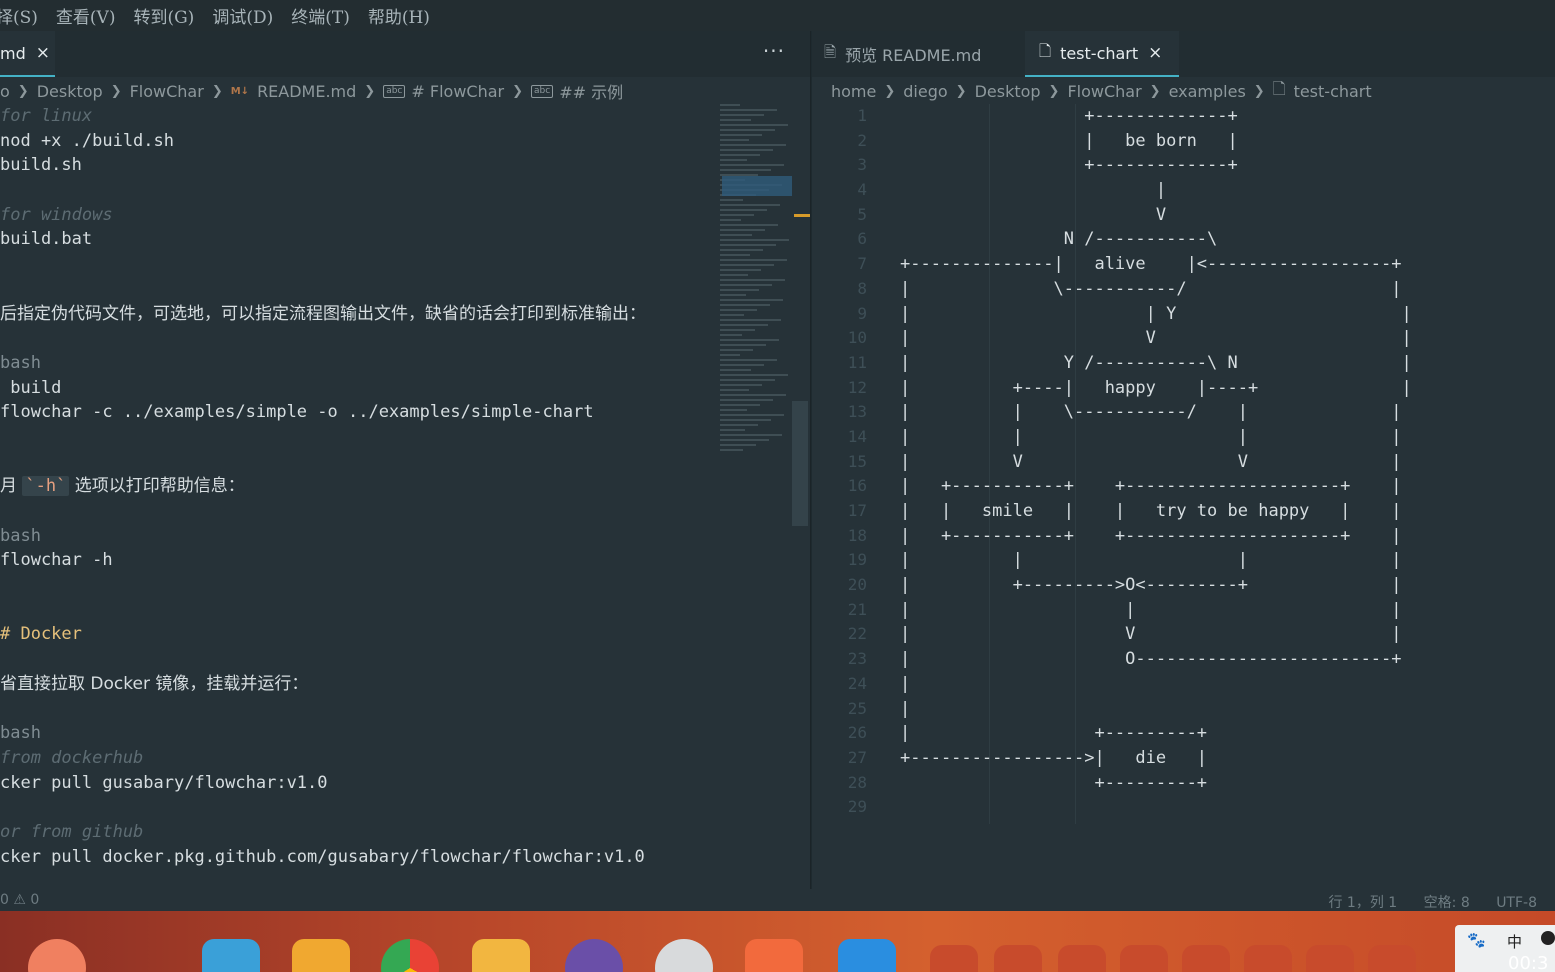  Describe the element at coordinates (20, 362) in the screenshot. I see `code-line: bash` at that location.